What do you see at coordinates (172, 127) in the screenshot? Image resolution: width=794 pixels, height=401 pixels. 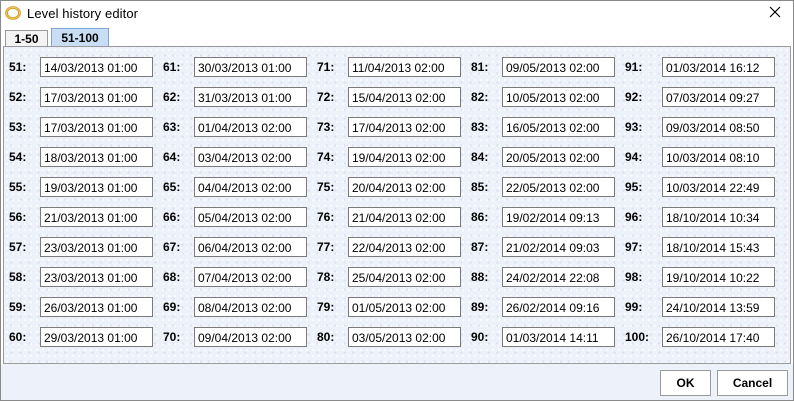 I see `entry-index-label: 63:` at bounding box center [172, 127].